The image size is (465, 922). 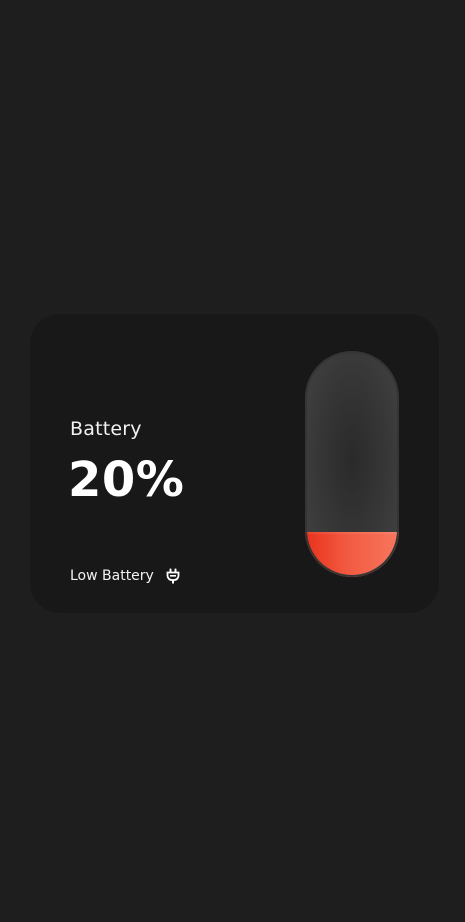 I want to click on battery-percentage: 20%, so click(x=126, y=480).